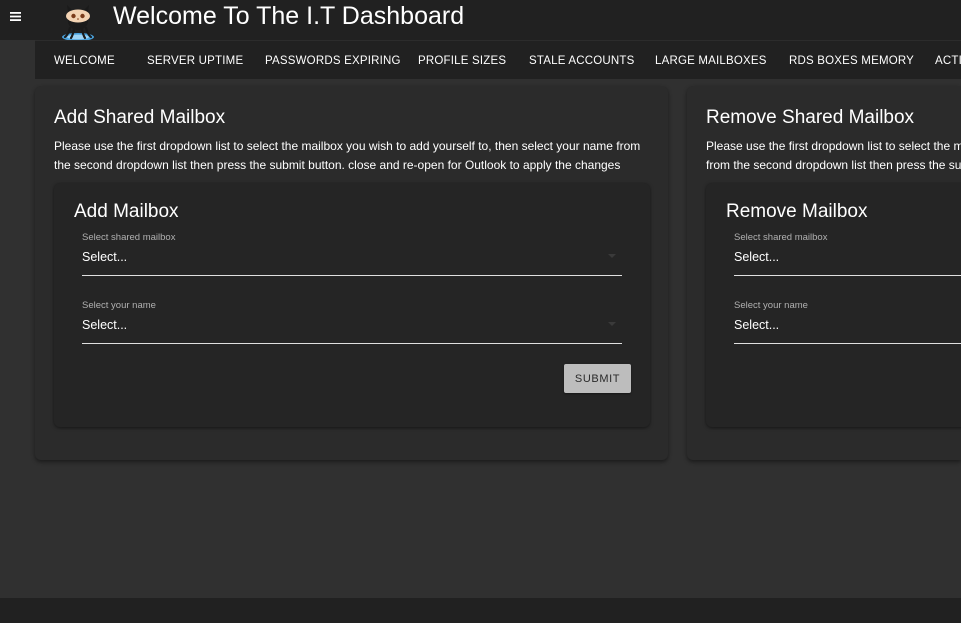  Describe the element at coordinates (17, 299) in the screenshot. I see `left-gutter` at that location.